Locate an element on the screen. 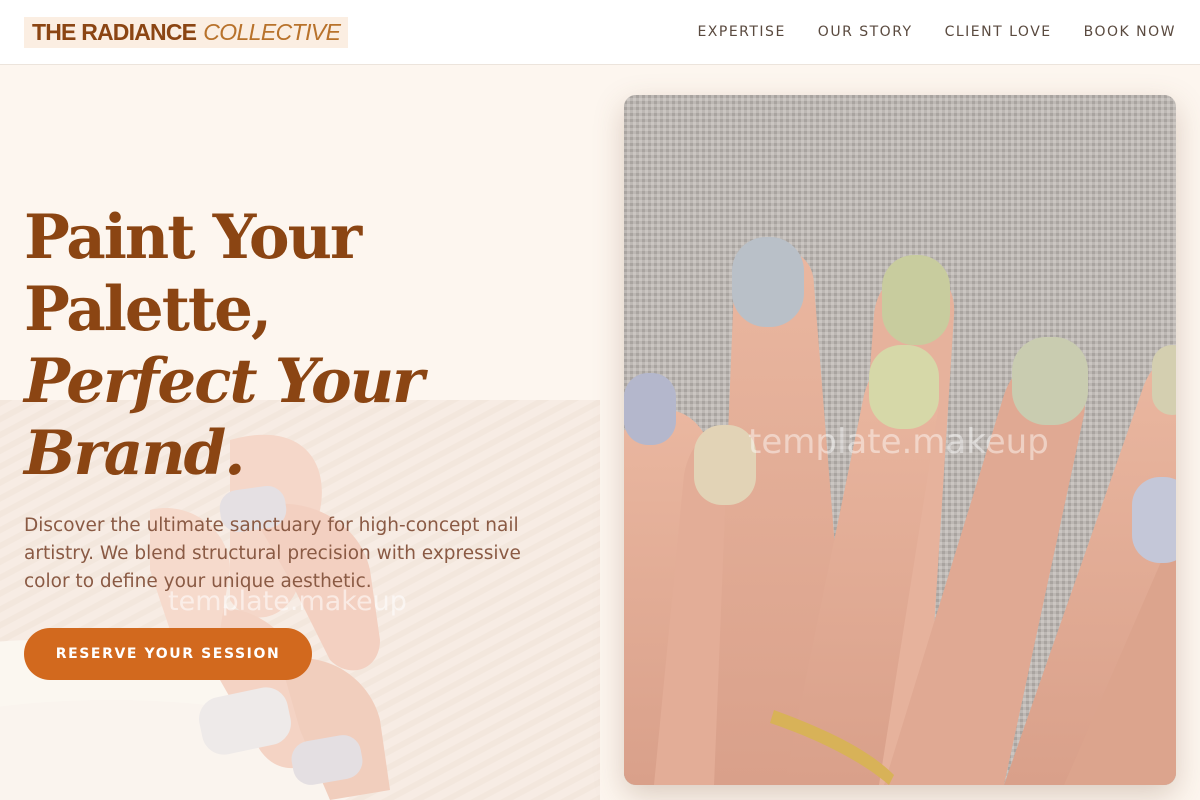  nav-link-client-love: CLIENT LOVE is located at coordinates (998, 32).